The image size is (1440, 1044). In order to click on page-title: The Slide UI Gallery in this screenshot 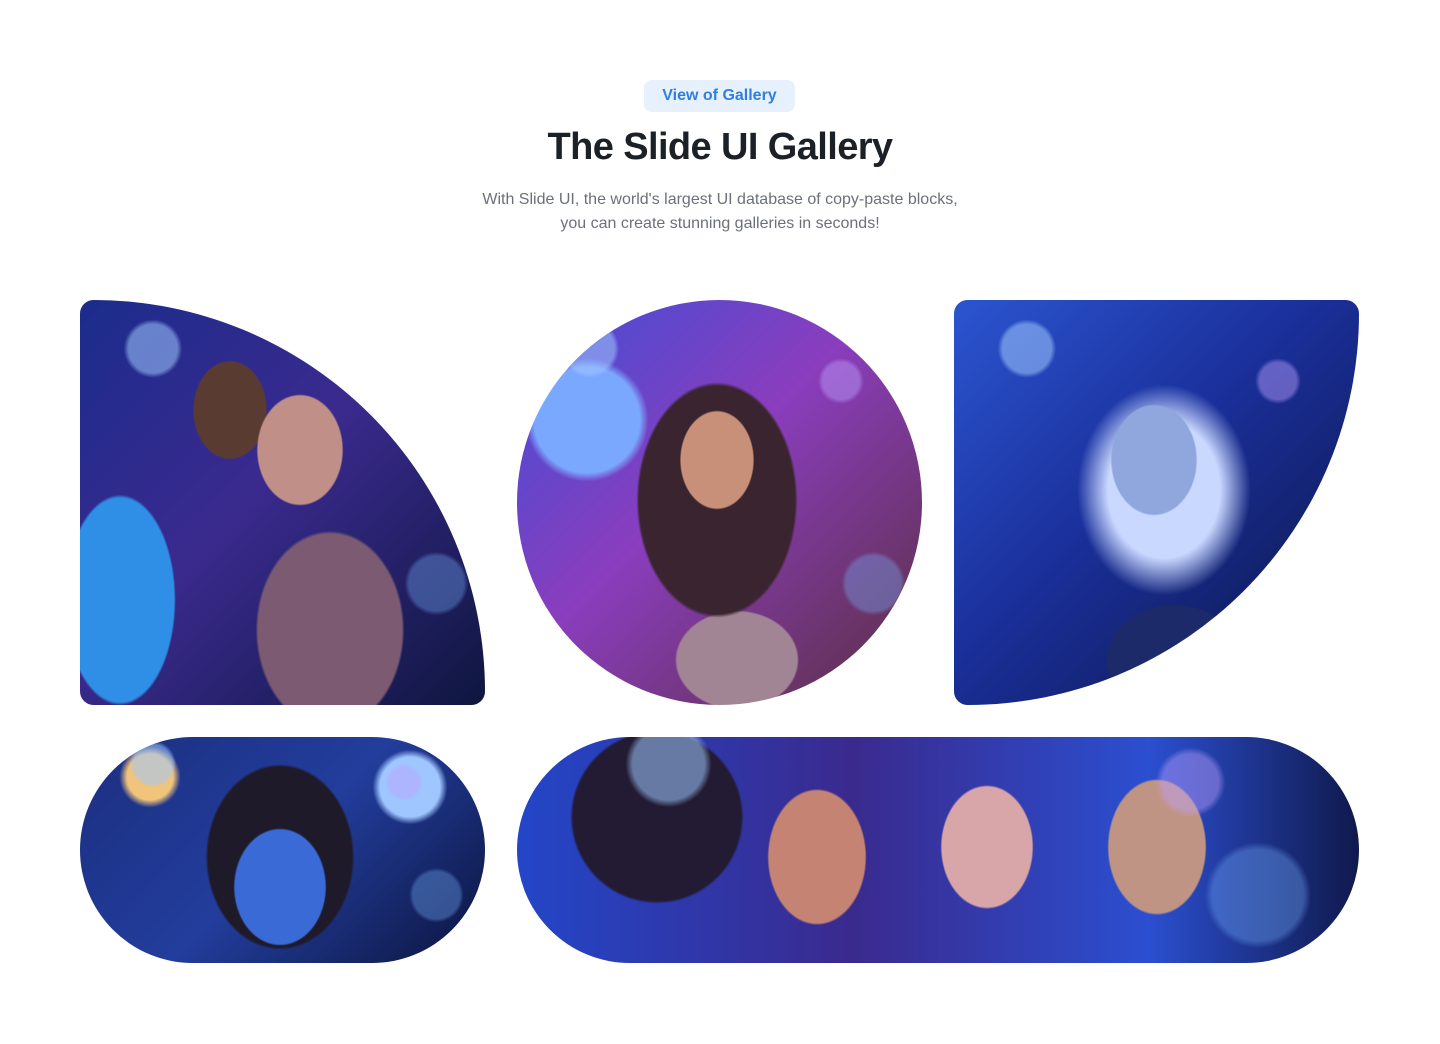, I will do `click(720, 147)`.